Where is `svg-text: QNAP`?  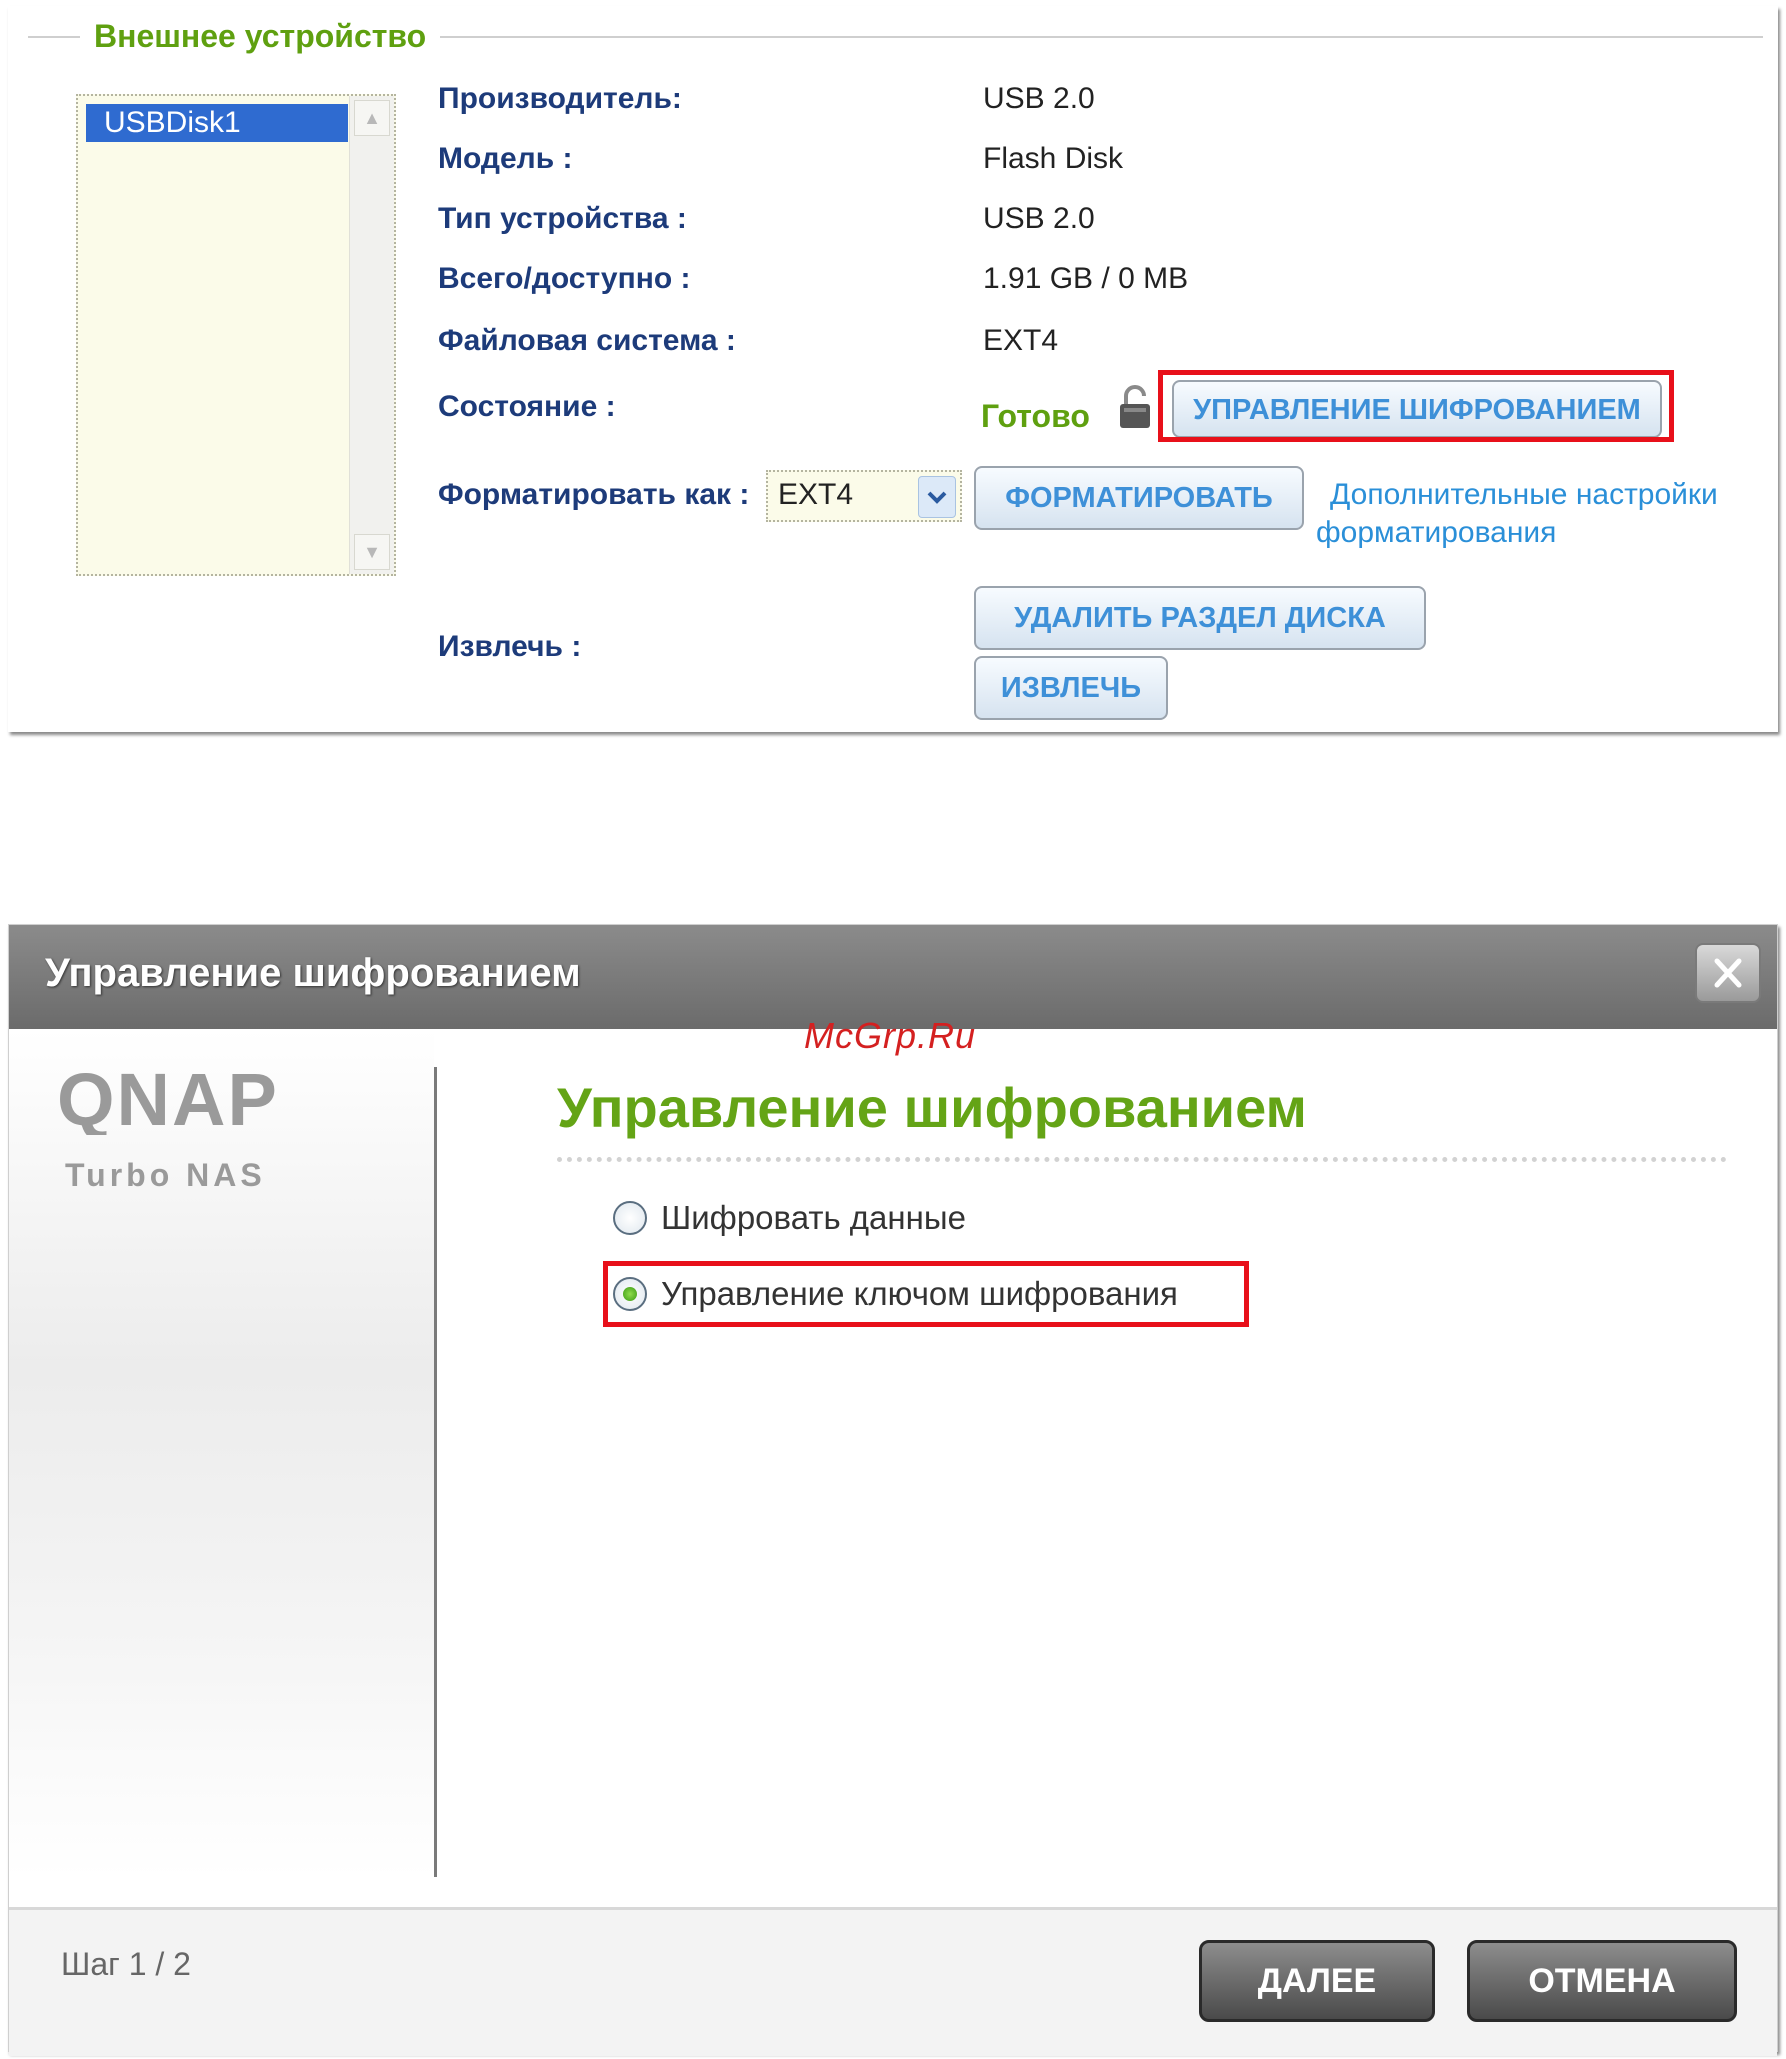
svg-text: QNAP is located at coordinates (168, 1100).